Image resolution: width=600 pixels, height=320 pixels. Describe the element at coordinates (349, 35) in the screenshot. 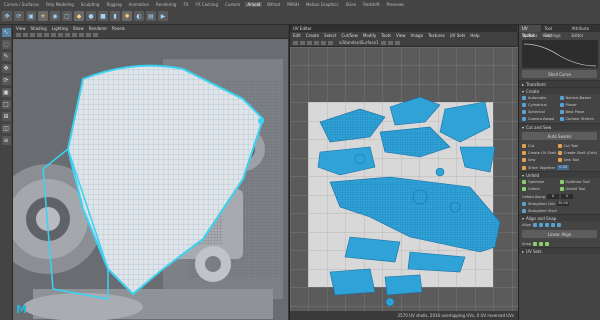

I see `uv-menu-item: Cut/Sew` at that location.